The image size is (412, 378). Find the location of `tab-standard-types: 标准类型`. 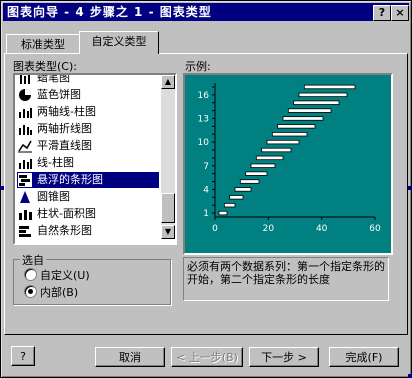

tab-standard-types: 标准类型 is located at coordinates (43, 44).